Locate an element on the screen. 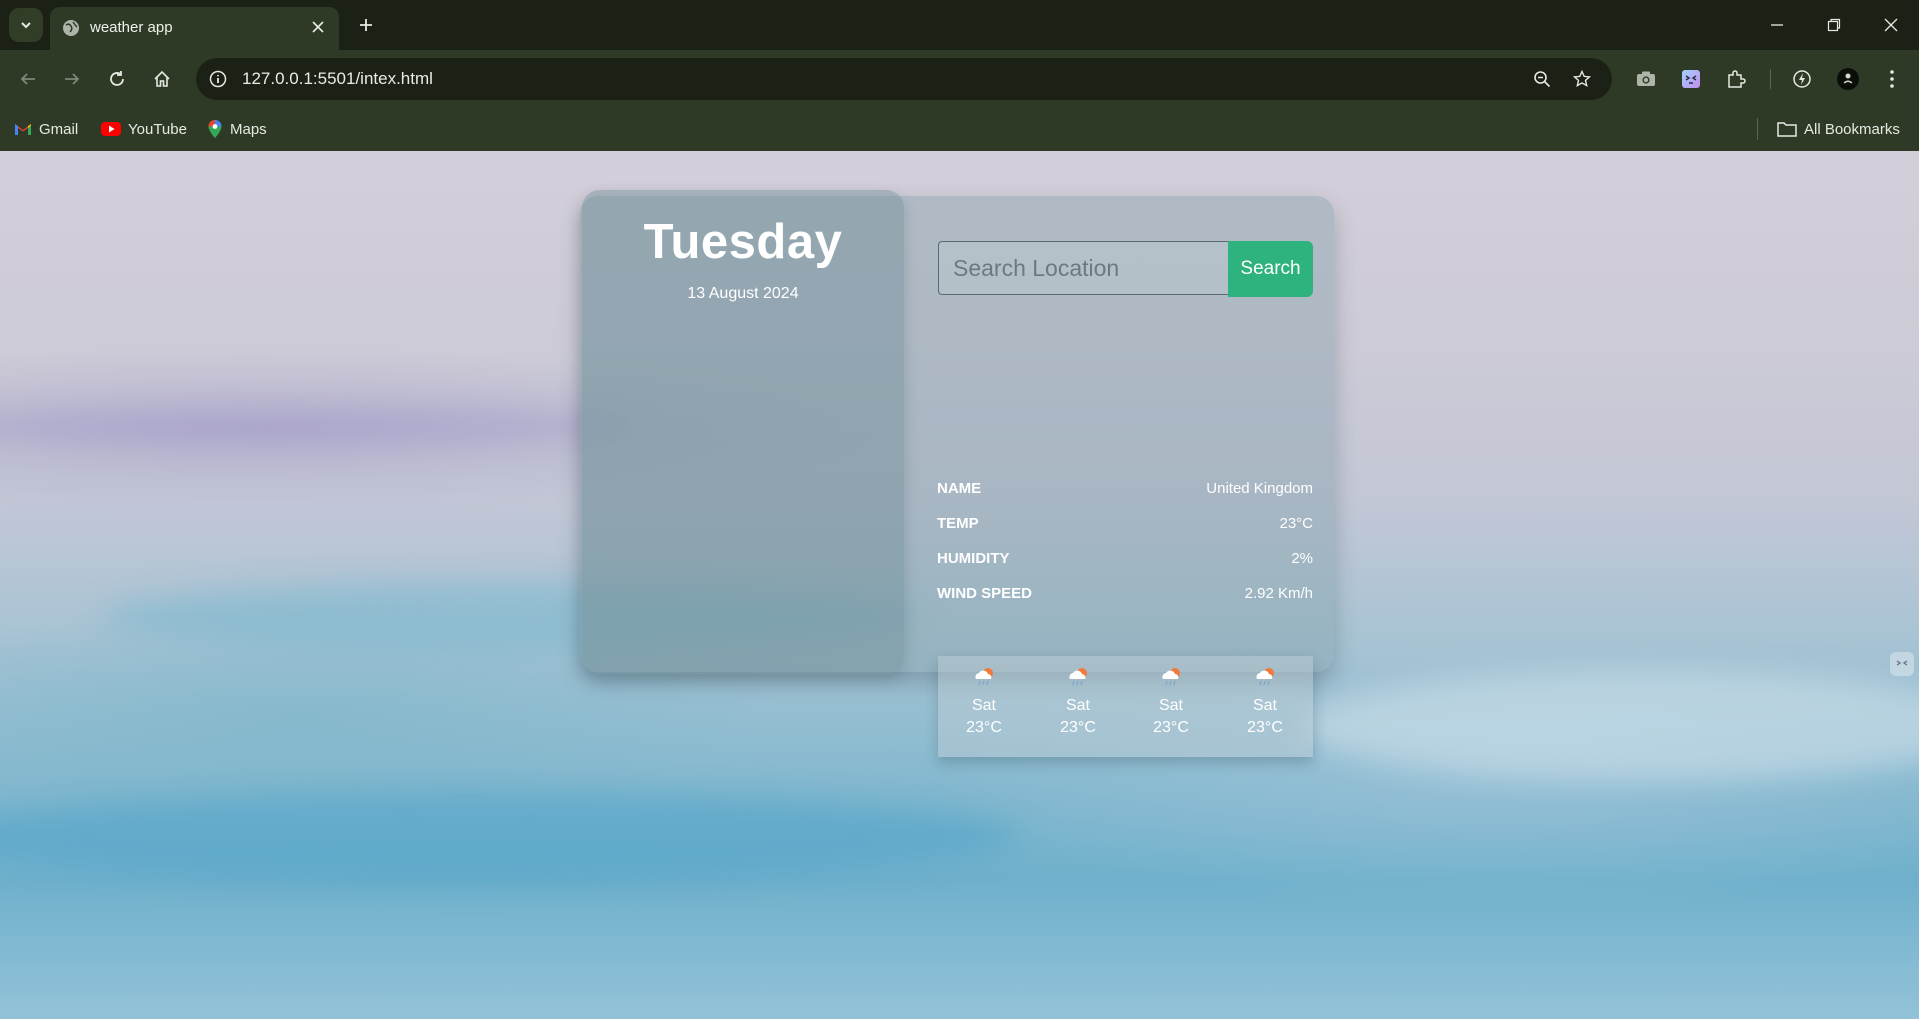  minimize-button is located at coordinates (1777, 25).